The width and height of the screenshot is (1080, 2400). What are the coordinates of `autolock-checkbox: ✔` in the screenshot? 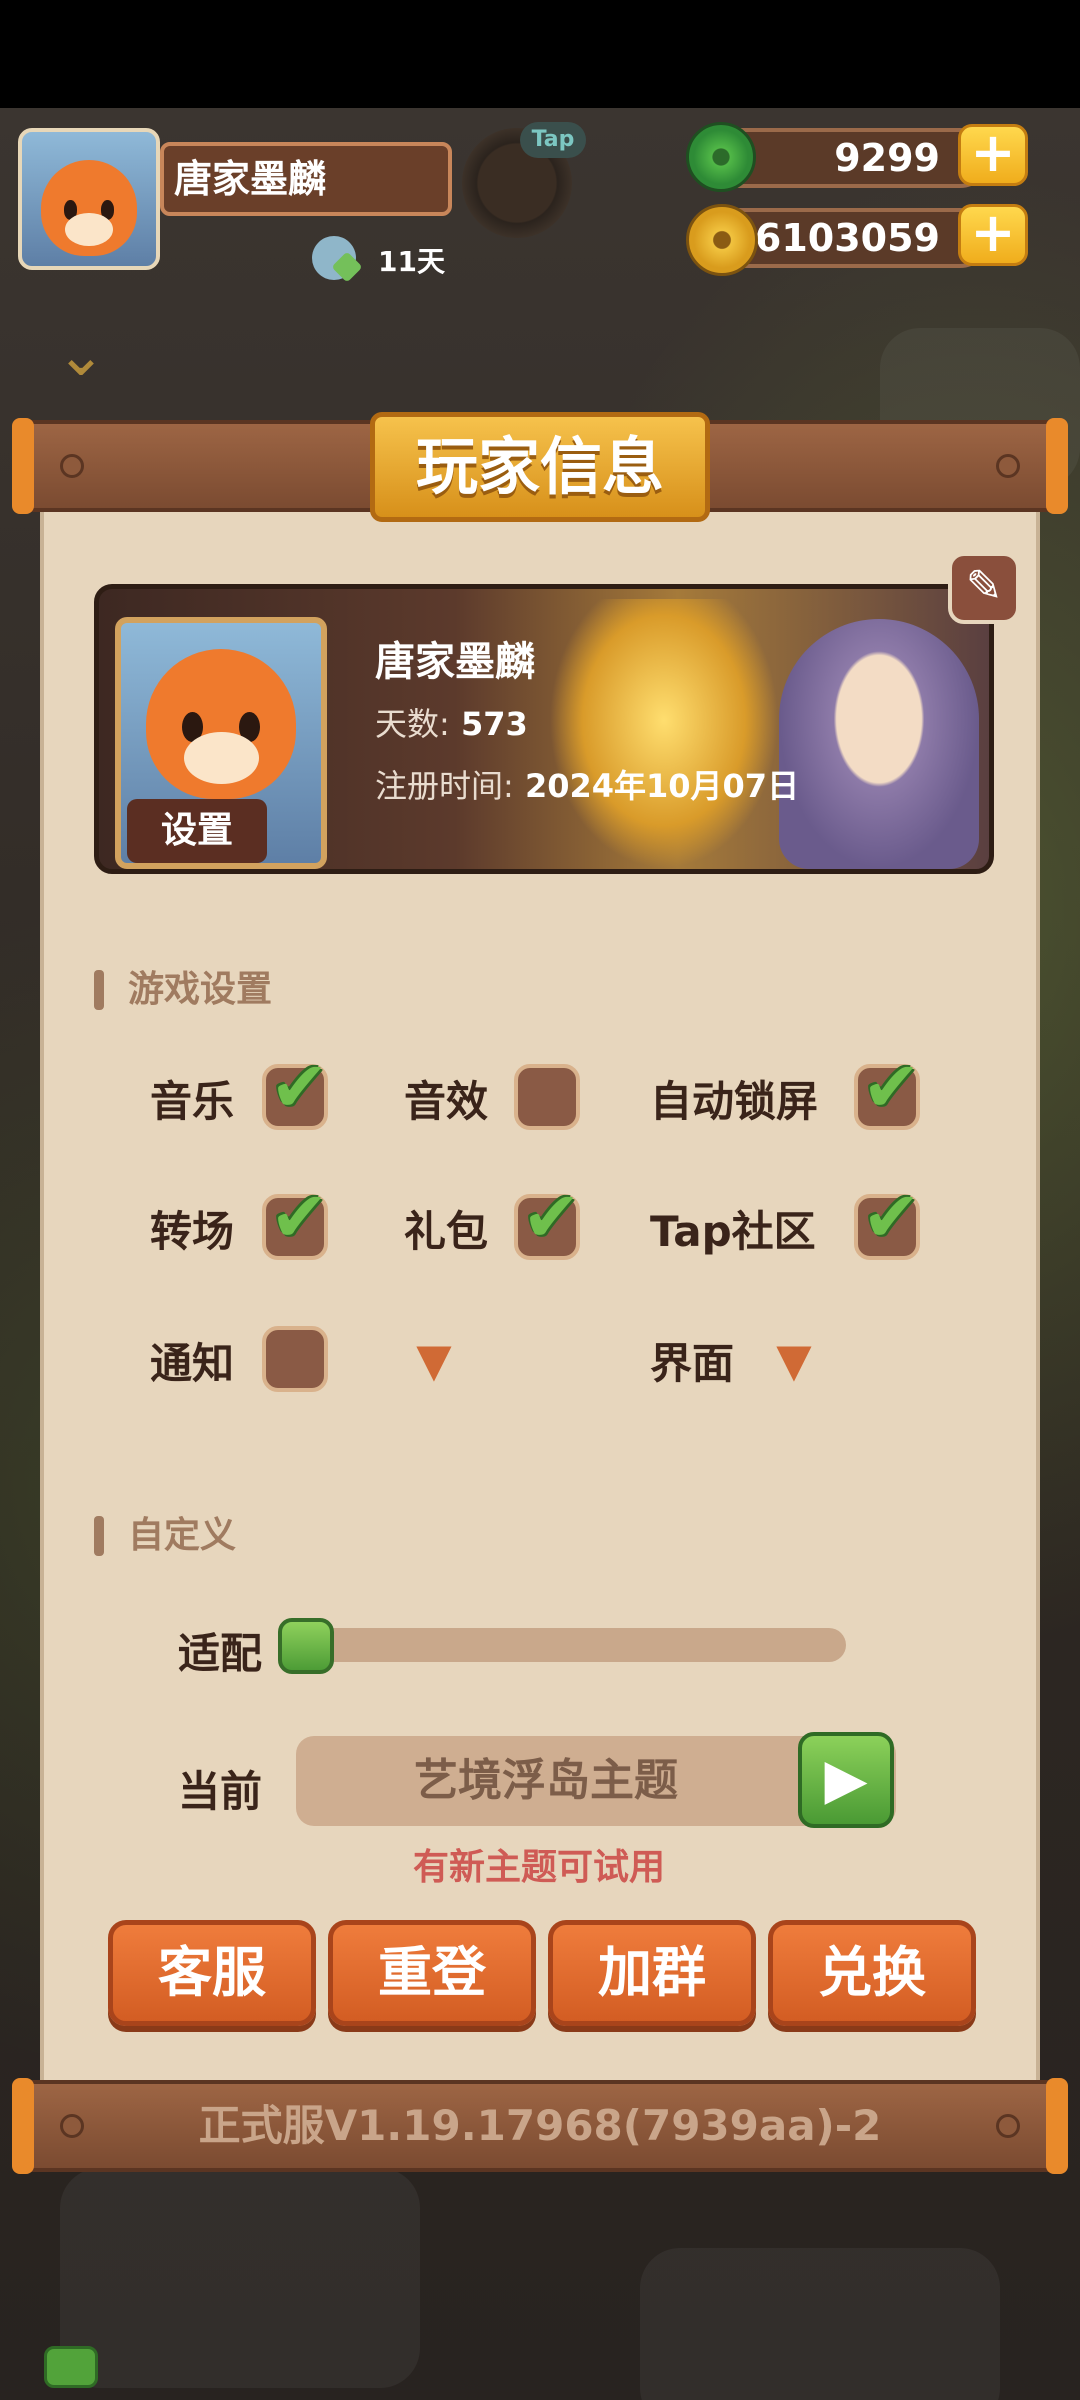 It's located at (887, 1091).